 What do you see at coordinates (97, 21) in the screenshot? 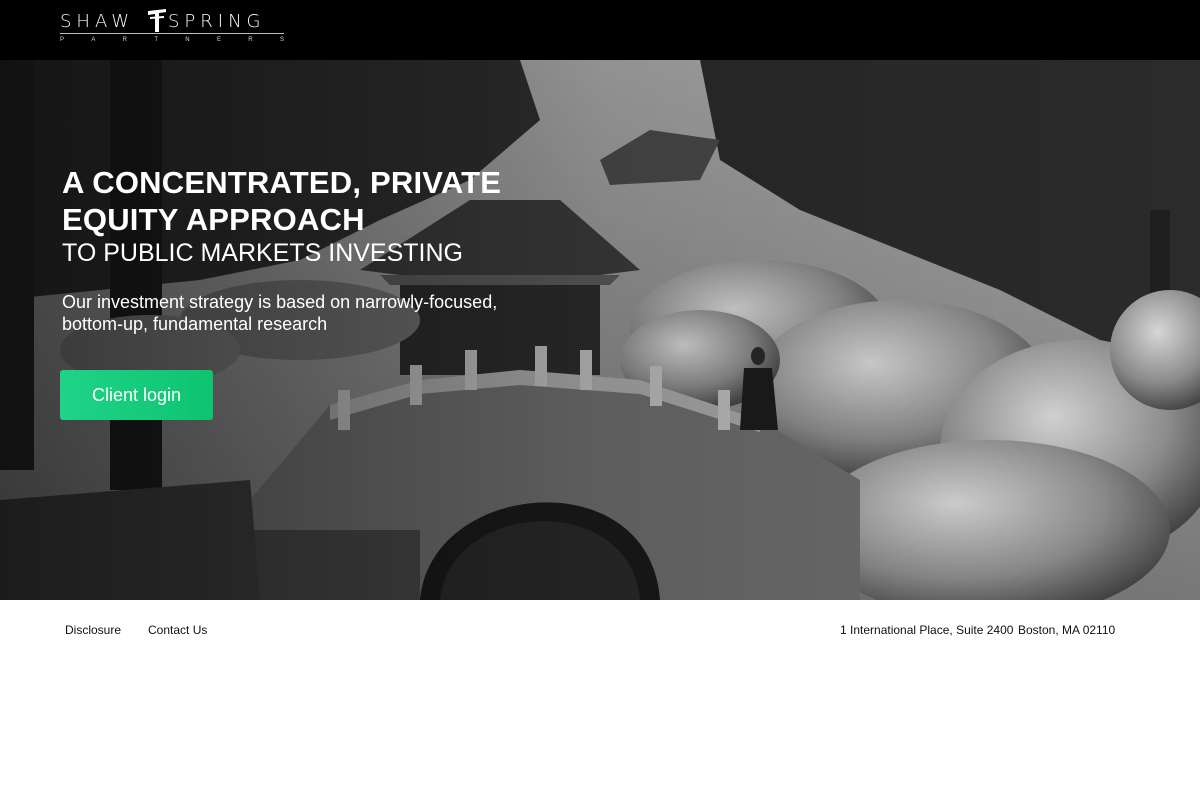
I see `logo-word-left: SHAW` at bounding box center [97, 21].